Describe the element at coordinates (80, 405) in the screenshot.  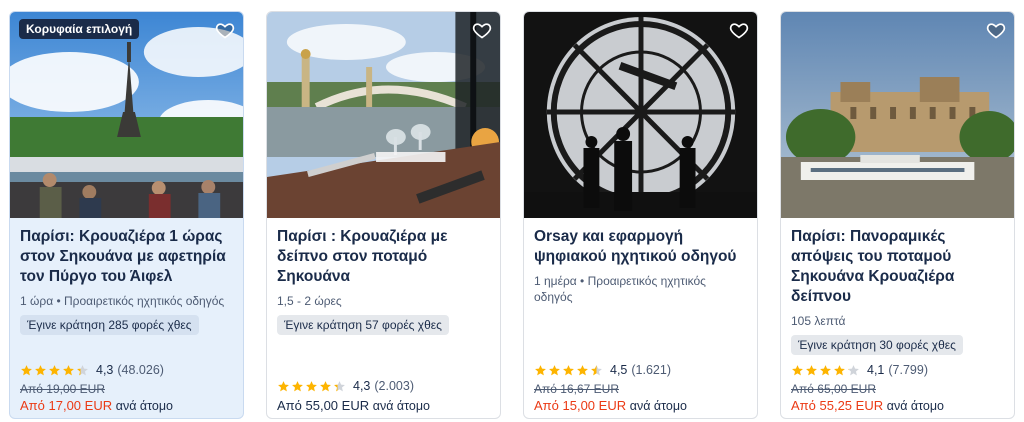
I see `price-amount: 17,00 EUR` at that location.